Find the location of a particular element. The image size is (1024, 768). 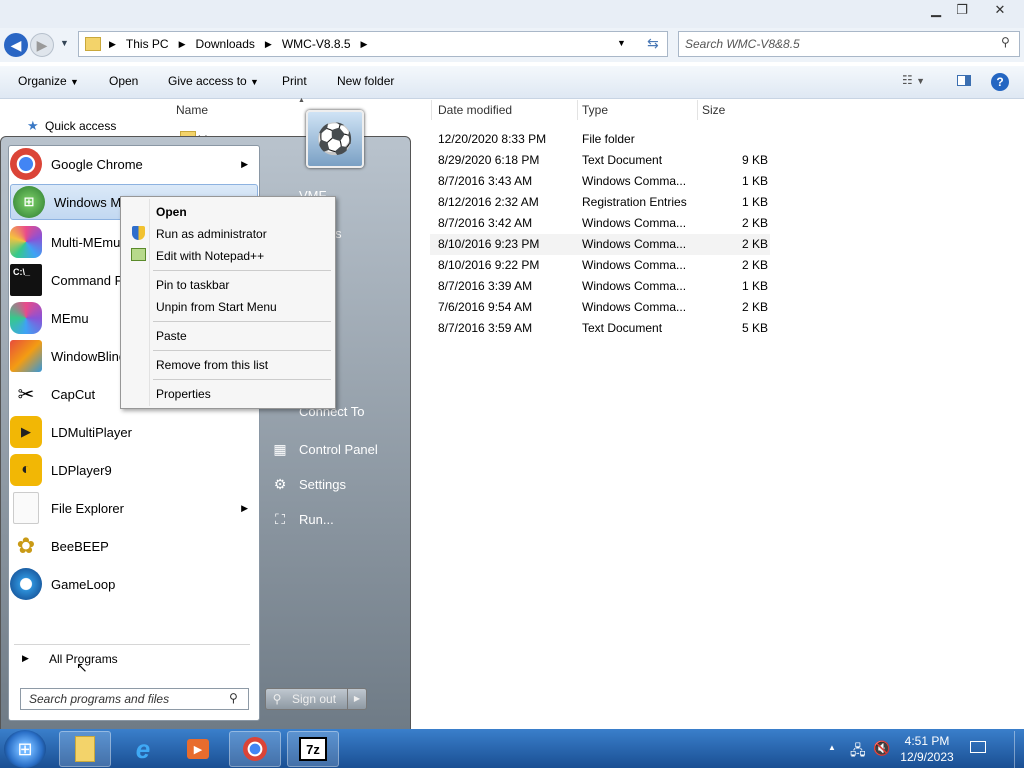

program-ldmultiplayer: ▶ LDMultiPlayer is located at coordinates (134, 432).